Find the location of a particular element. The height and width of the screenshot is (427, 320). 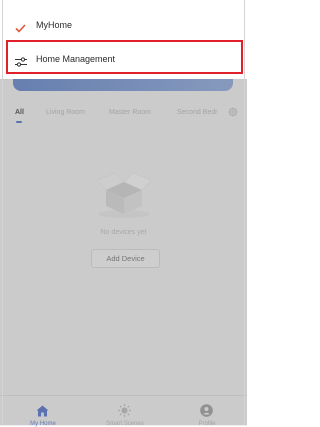

highlight-box is located at coordinates (124, 57).